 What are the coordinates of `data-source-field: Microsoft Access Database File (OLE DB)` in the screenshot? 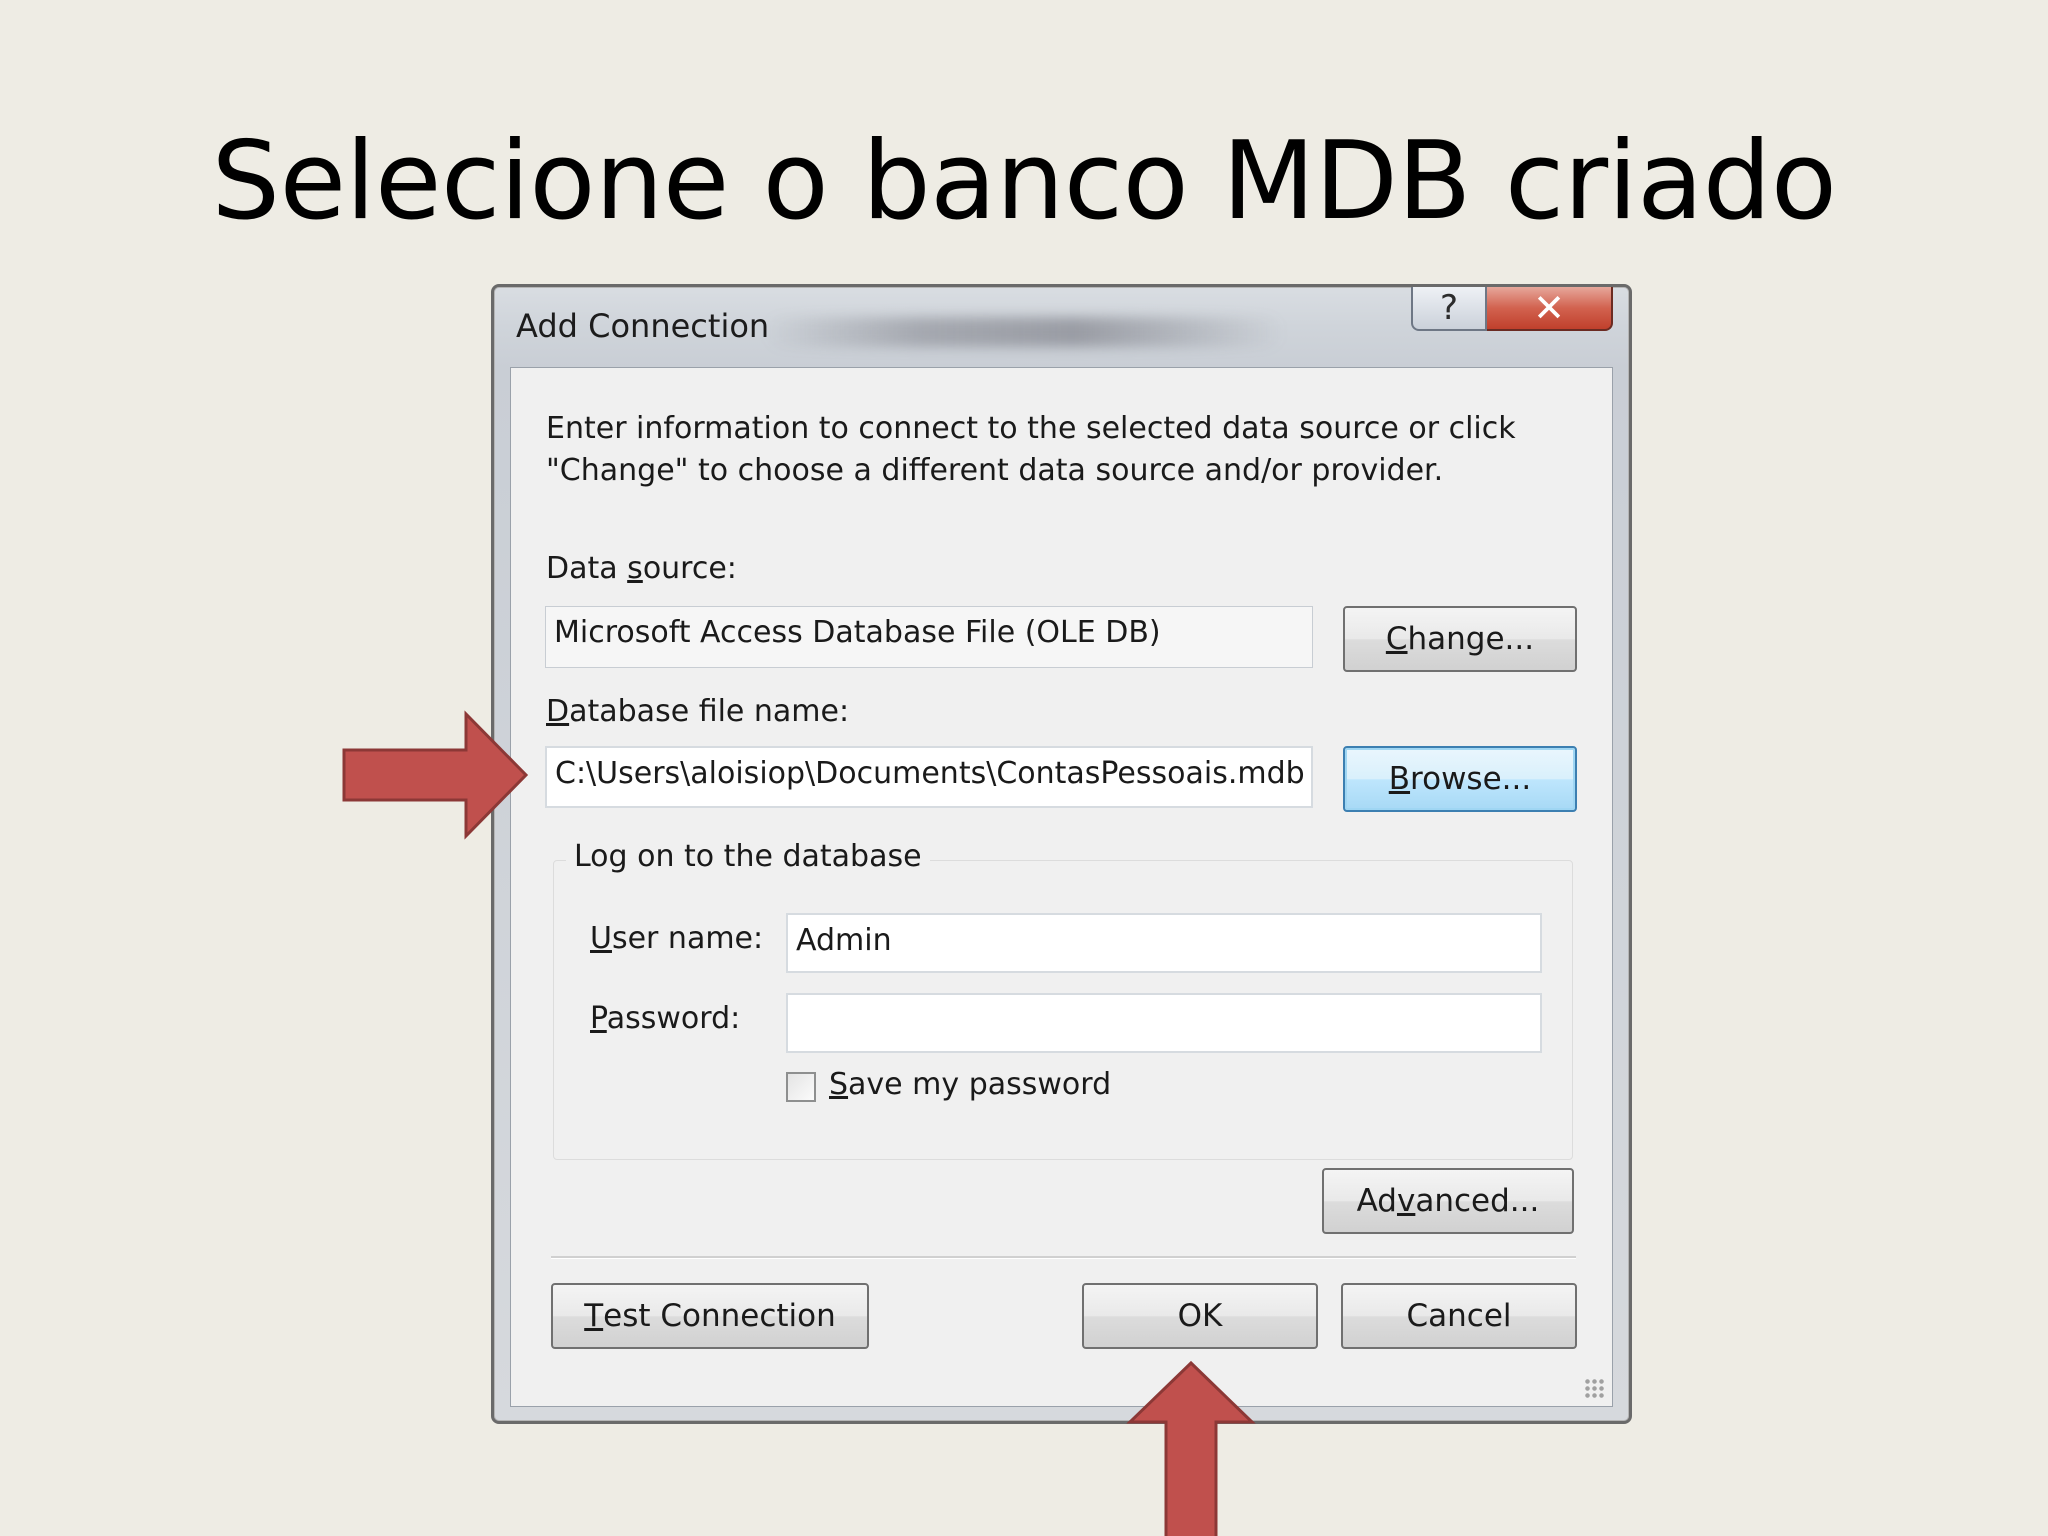 It's located at (929, 637).